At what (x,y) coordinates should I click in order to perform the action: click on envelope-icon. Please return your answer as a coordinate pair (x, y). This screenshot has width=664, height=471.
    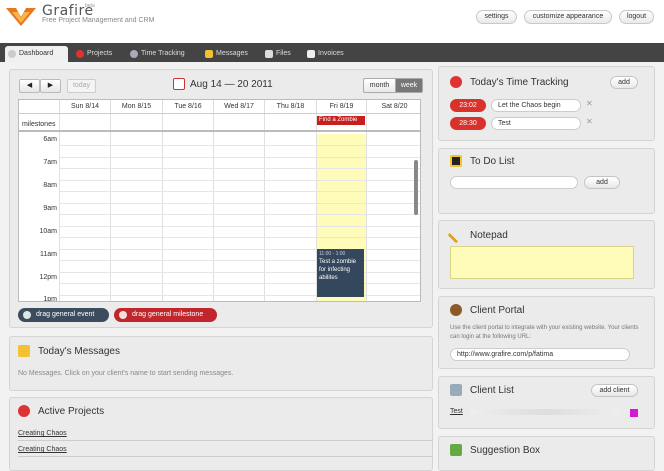
    Looking at the image, I should click on (209, 54).